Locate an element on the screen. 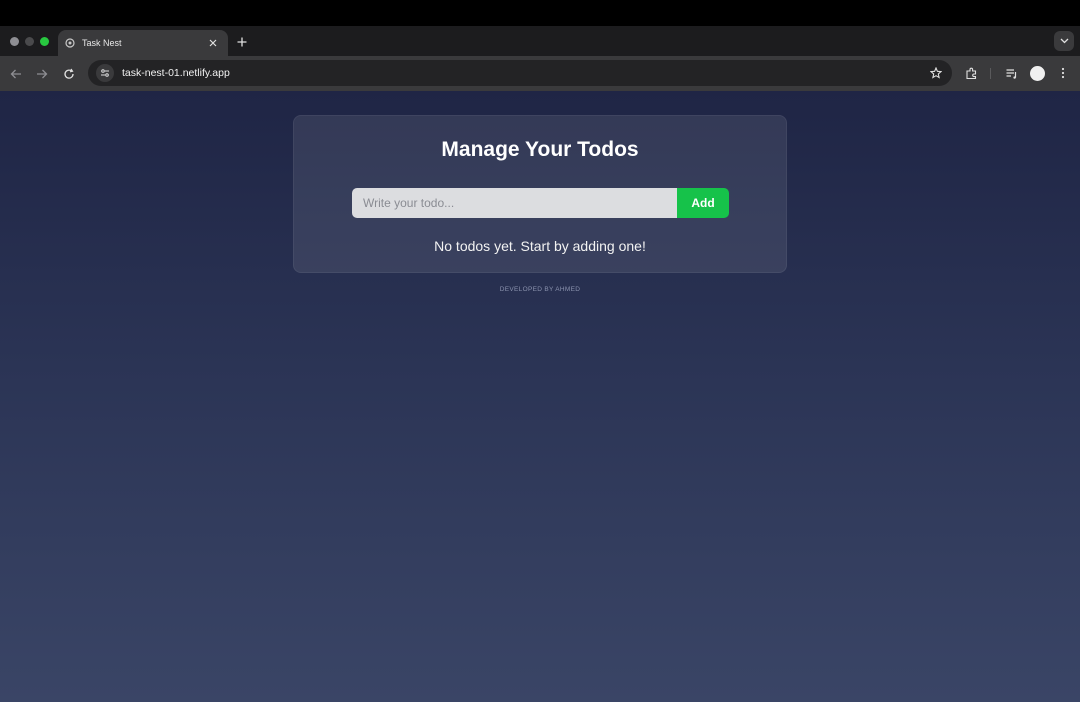 This screenshot has width=1080, height=702. page-title: Manage Your Todos is located at coordinates (540, 149).